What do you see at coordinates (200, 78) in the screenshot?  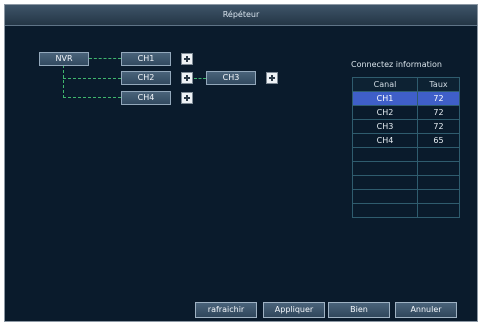 I see `link-ch2-ch3` at bounding box center [200, 78].